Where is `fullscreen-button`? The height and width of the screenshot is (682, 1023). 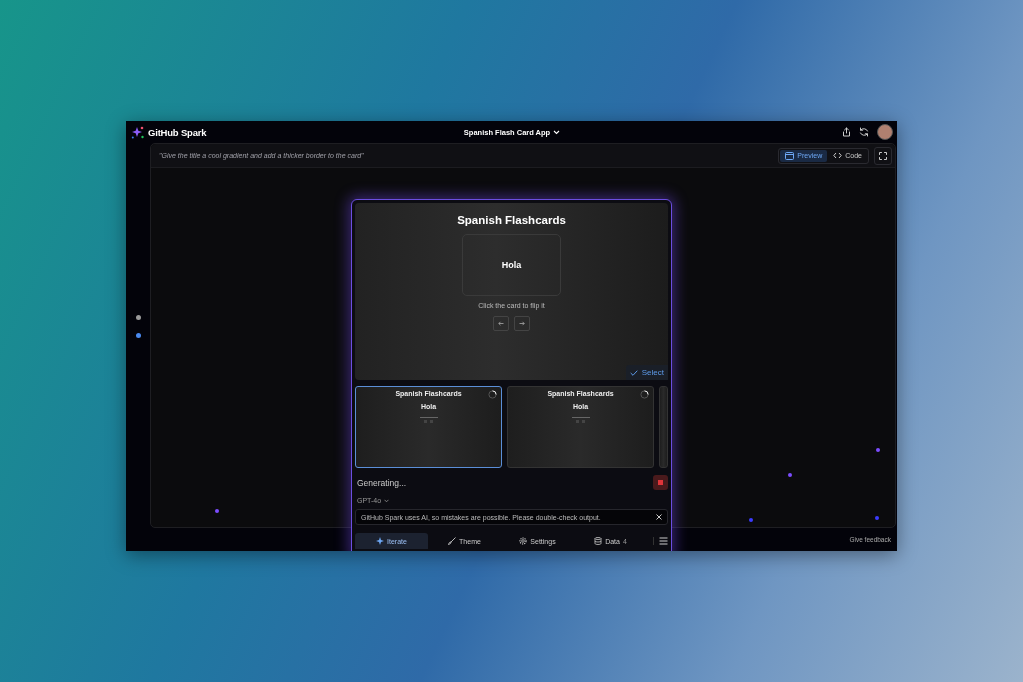
fullscreen-button is located at coordinates (883, 155).